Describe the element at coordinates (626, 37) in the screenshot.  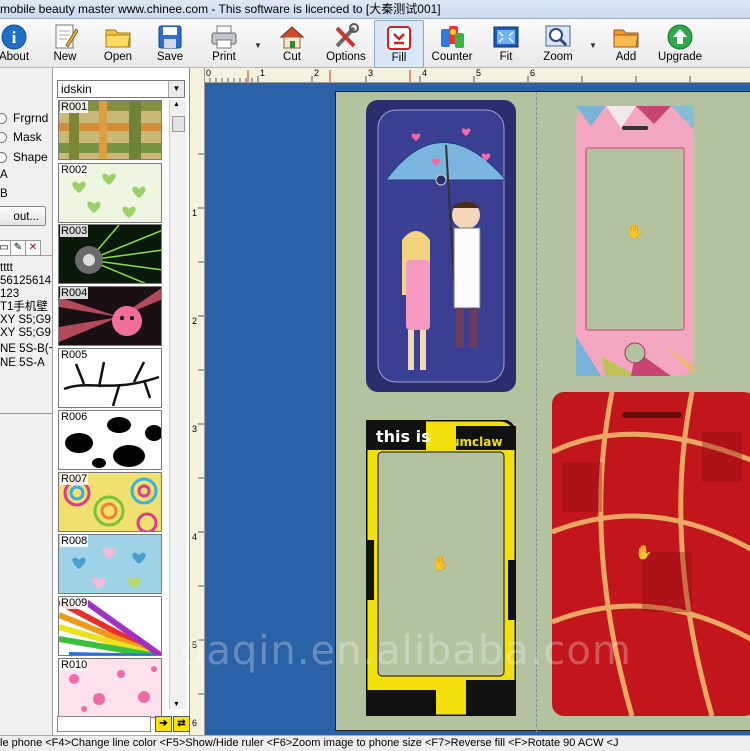
I see `add-folder-icon` at that location.